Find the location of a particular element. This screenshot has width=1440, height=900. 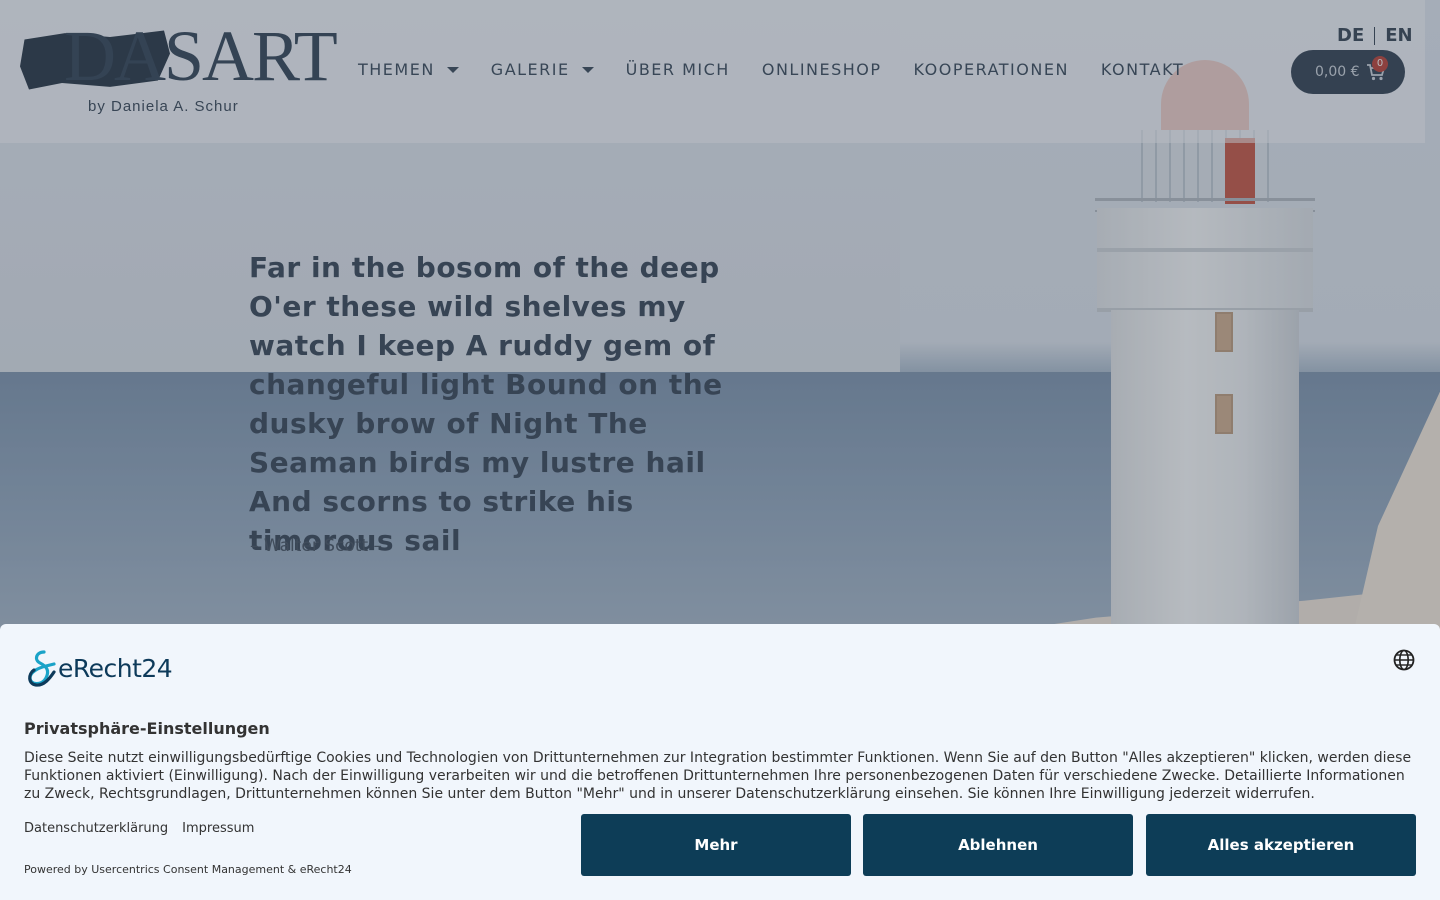

accept-all-button: Alles akzeptieren is located at coordinates (1281, 845).